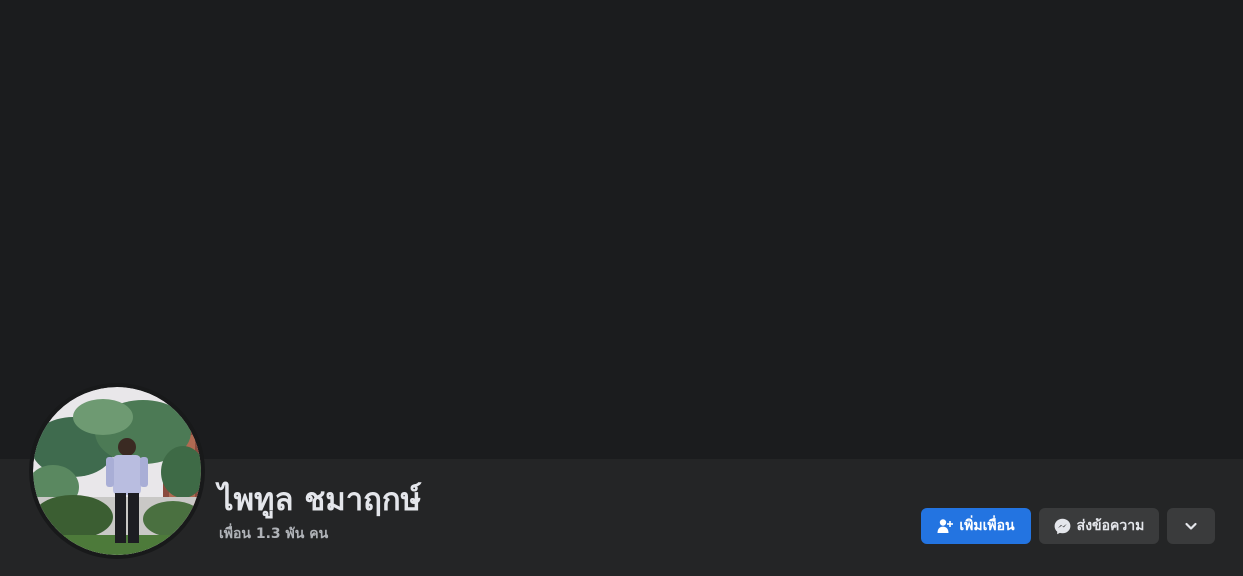 Image resolution: width=1243 pixels, height=576 pixels. I want to click on profile-name: ไพทูล ชมาฤกษ์, so click(320, 500).